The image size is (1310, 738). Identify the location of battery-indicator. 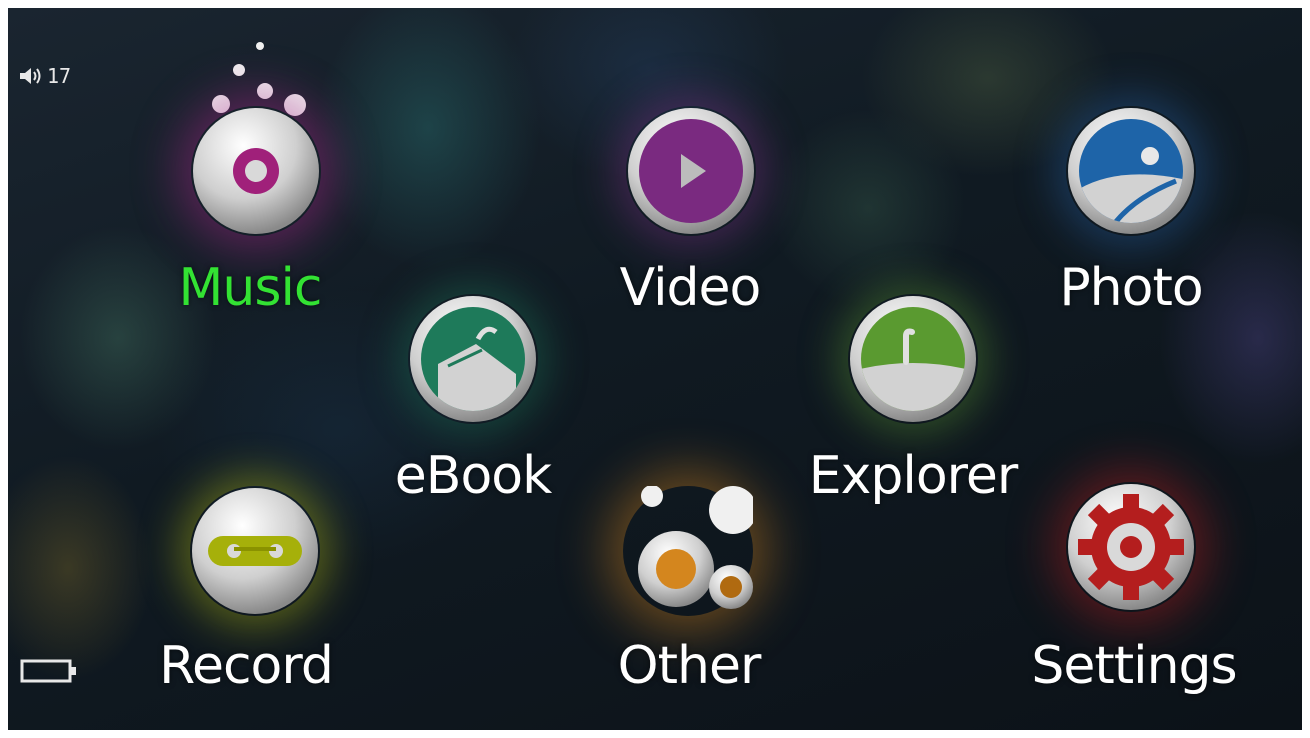
(50, 673).